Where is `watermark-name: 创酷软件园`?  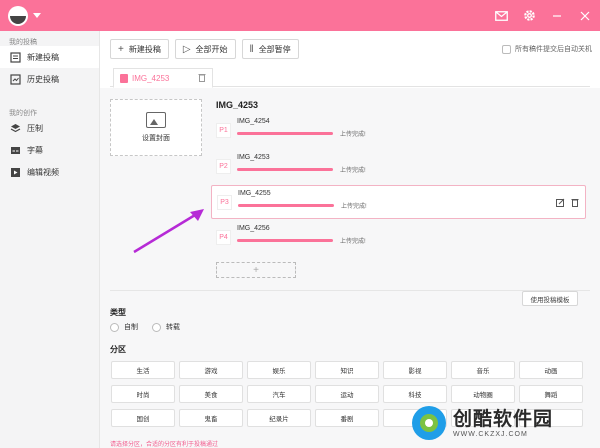
watermark-name: 创酷软件园 is located at coordinates (503, 419).